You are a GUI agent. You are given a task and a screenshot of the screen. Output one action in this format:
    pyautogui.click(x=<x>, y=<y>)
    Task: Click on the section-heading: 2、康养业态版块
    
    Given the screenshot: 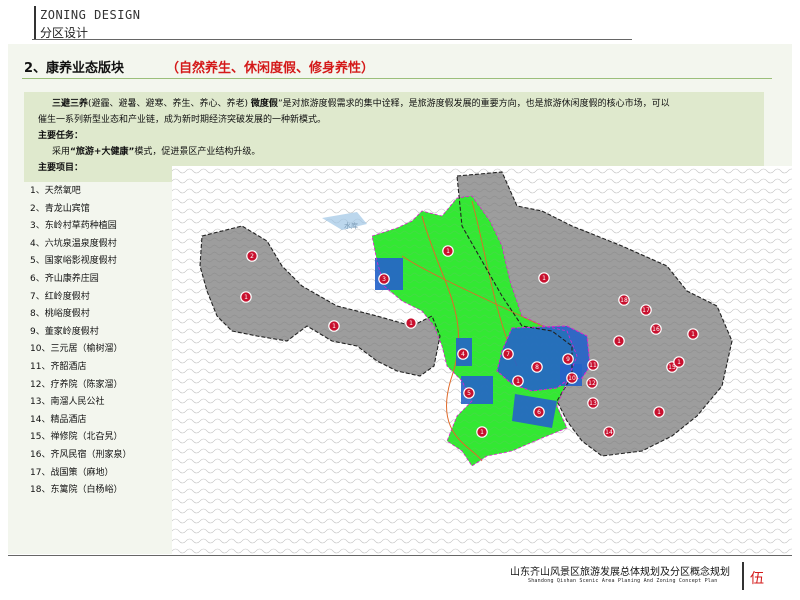 What is the action you would take?
    pyautogui.click(x=74, y=68)
    